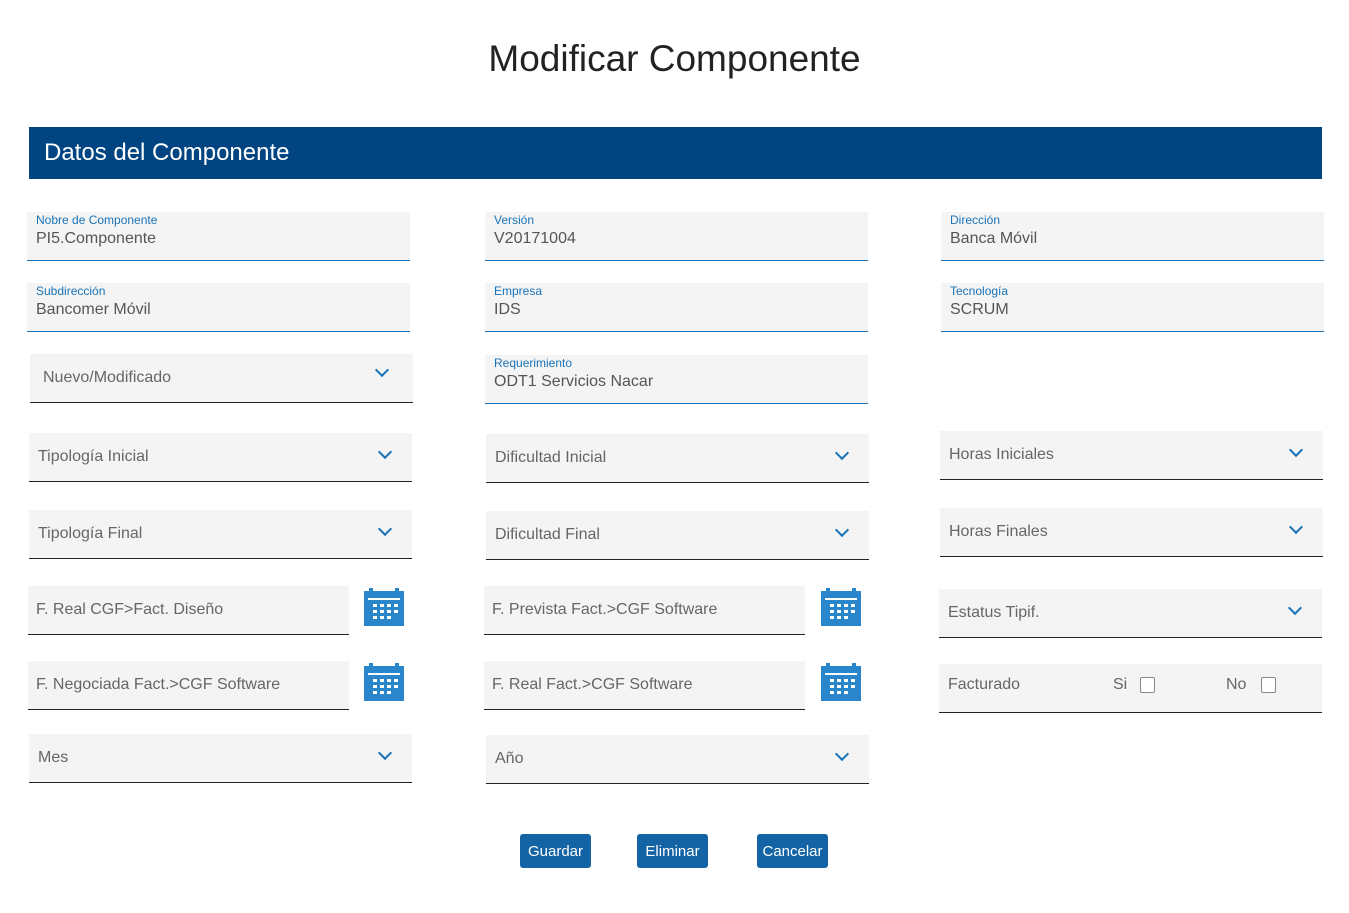 This screenshot has width=1349, height=913. Describe the element at coordinates (672, 851) in the screenshot. I see `eliminar-button: Eliminar` at that location.